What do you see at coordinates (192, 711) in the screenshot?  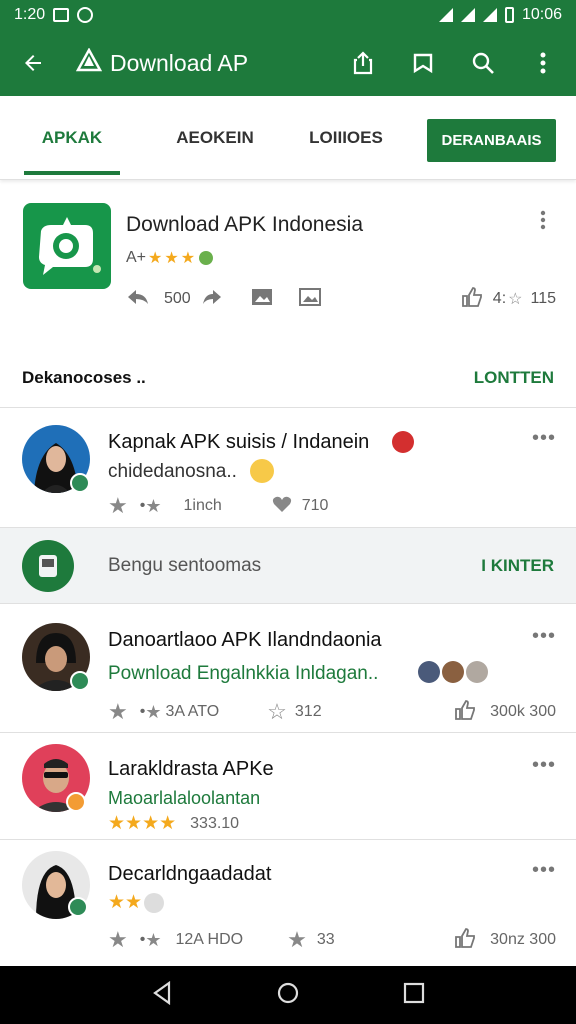 I see `item-meta-left: 3A ATO` at bounding box center [192, 711].